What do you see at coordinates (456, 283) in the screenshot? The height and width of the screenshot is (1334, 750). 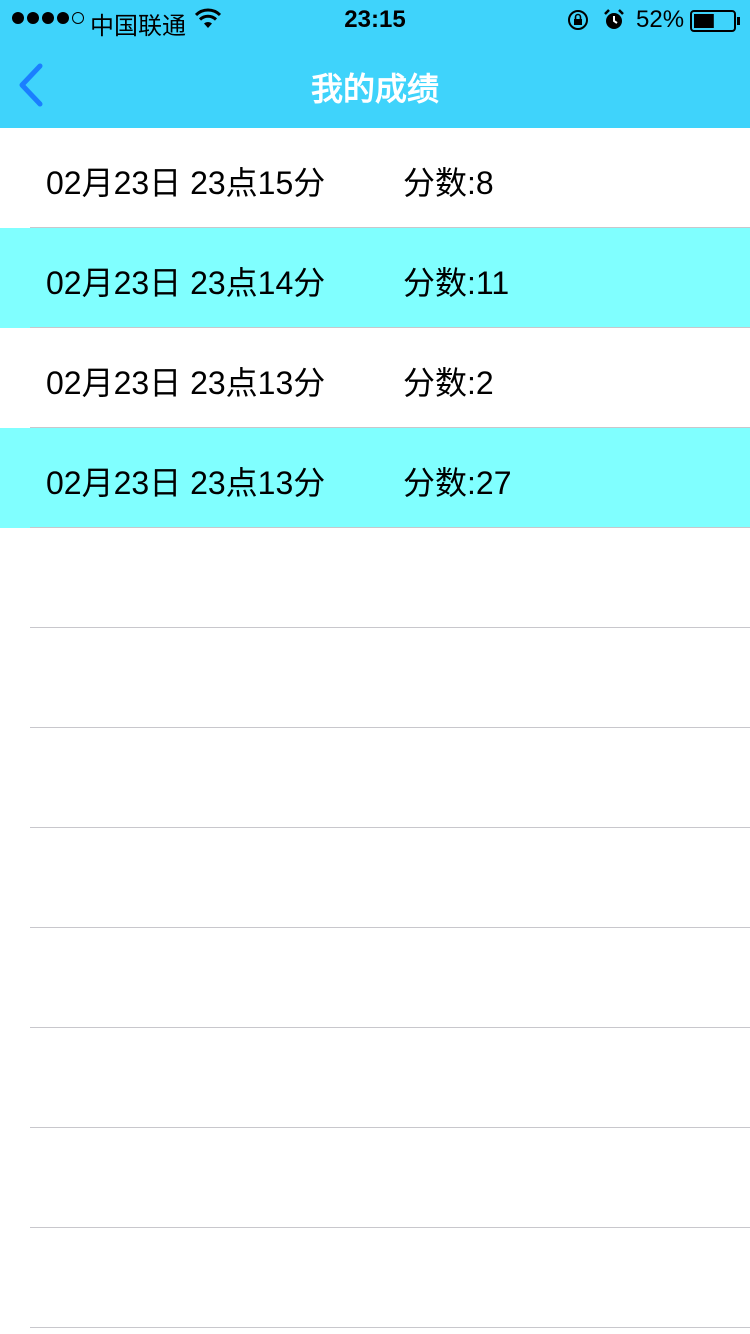 I see `record-score: 分数:11` at bounding box center [456, 283].